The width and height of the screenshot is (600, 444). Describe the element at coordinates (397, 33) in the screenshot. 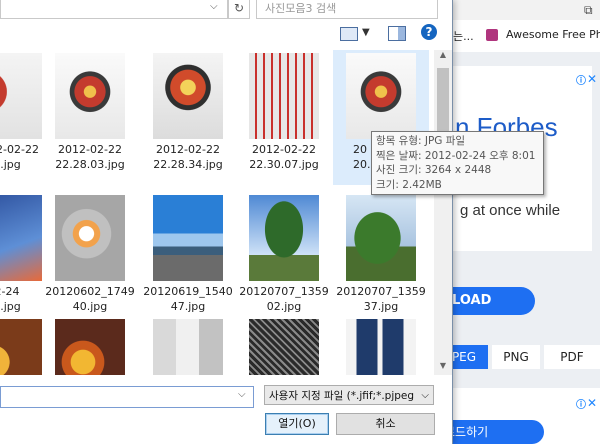

I see `preview-pane-icon` at that location.